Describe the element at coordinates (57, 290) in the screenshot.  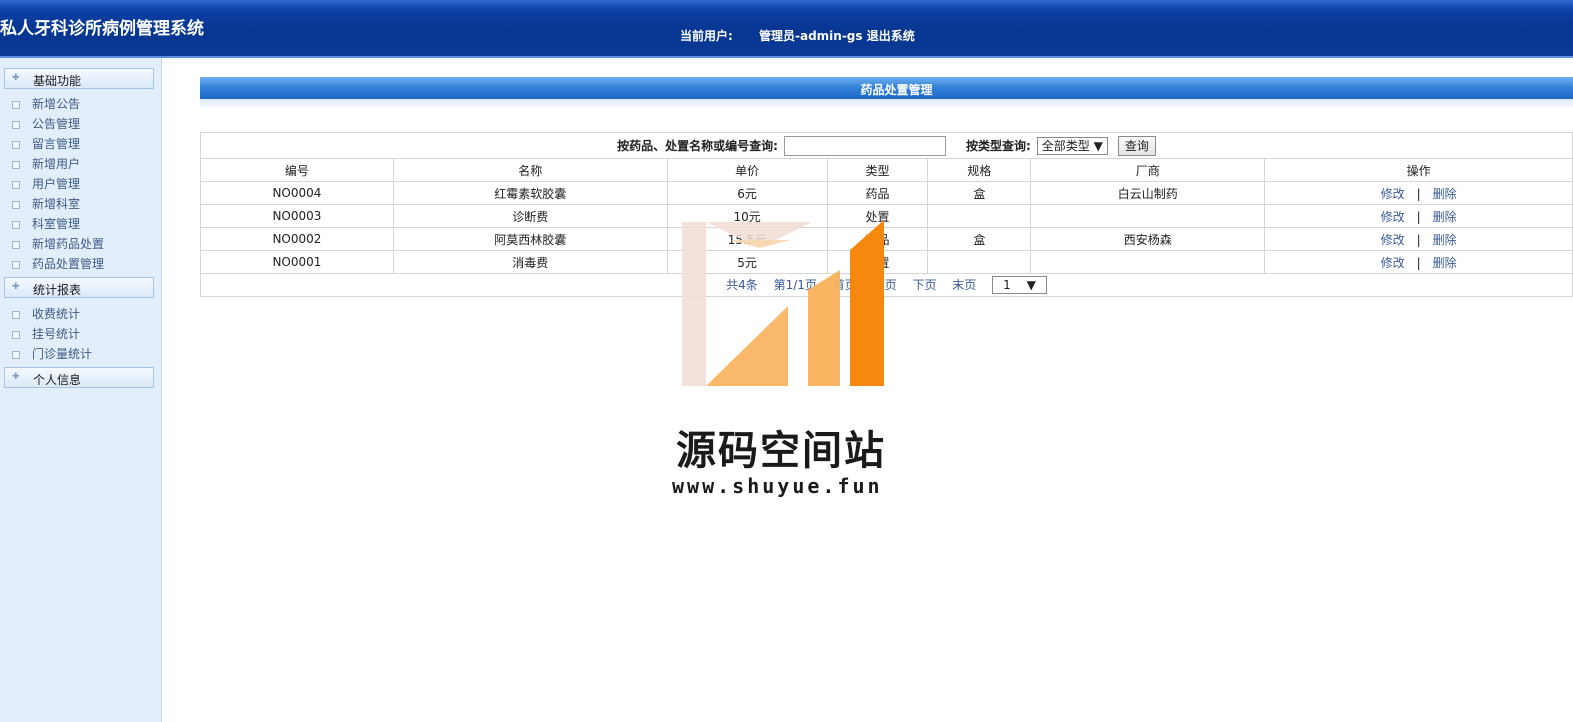
I see `menu-group-label: 统计报表` at that location.